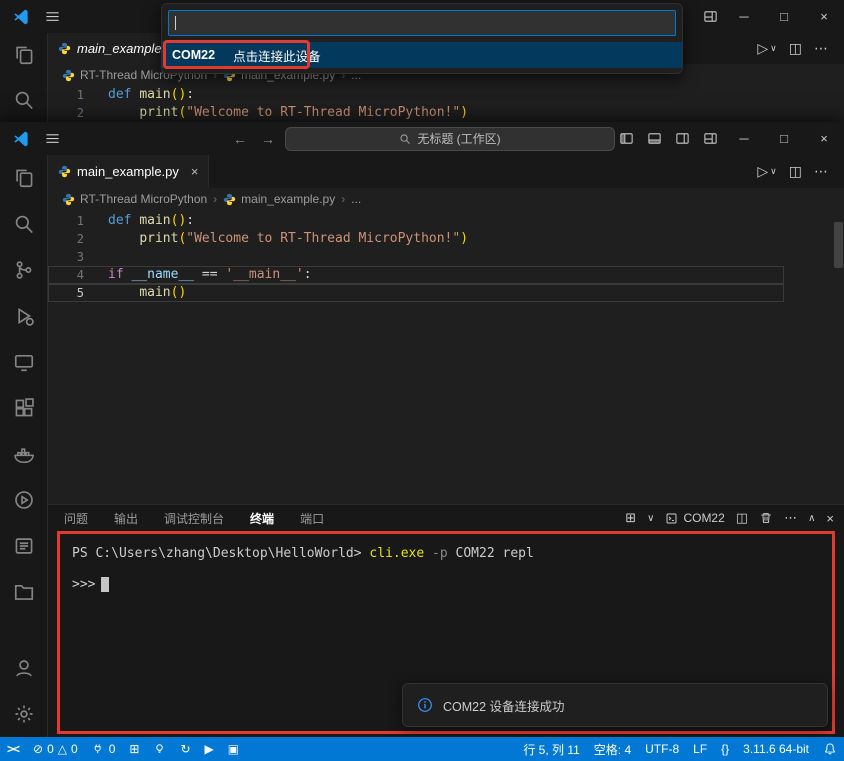 This screenshot has height=761, width=844. Describe the element at coordinates (262, 518) in the screenshot. I see `panel-tab-4: 终端` at that location.